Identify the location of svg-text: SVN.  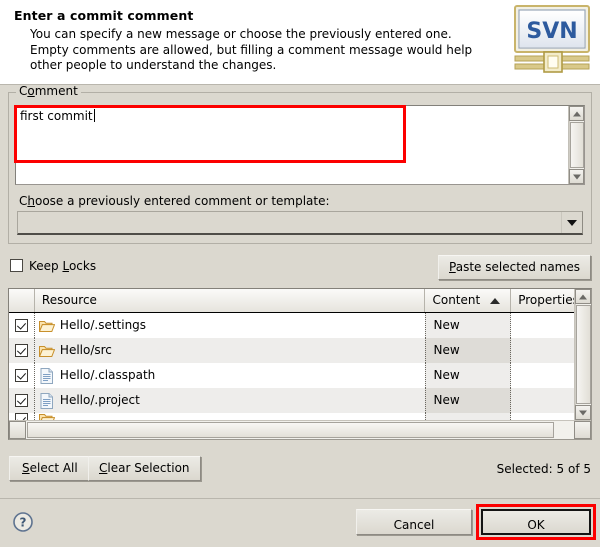
(551, 31).